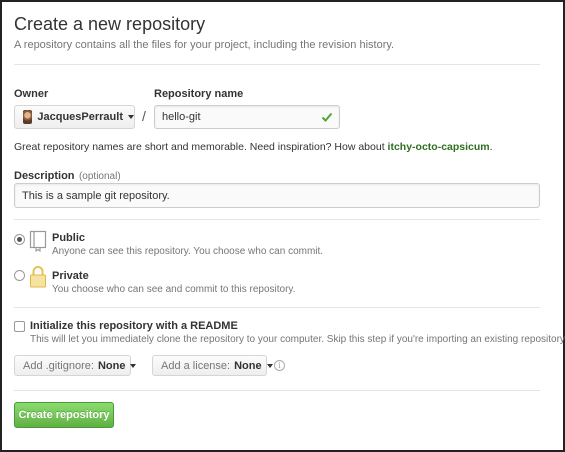  I want to click on repo-book-icon, so click(38, 241).